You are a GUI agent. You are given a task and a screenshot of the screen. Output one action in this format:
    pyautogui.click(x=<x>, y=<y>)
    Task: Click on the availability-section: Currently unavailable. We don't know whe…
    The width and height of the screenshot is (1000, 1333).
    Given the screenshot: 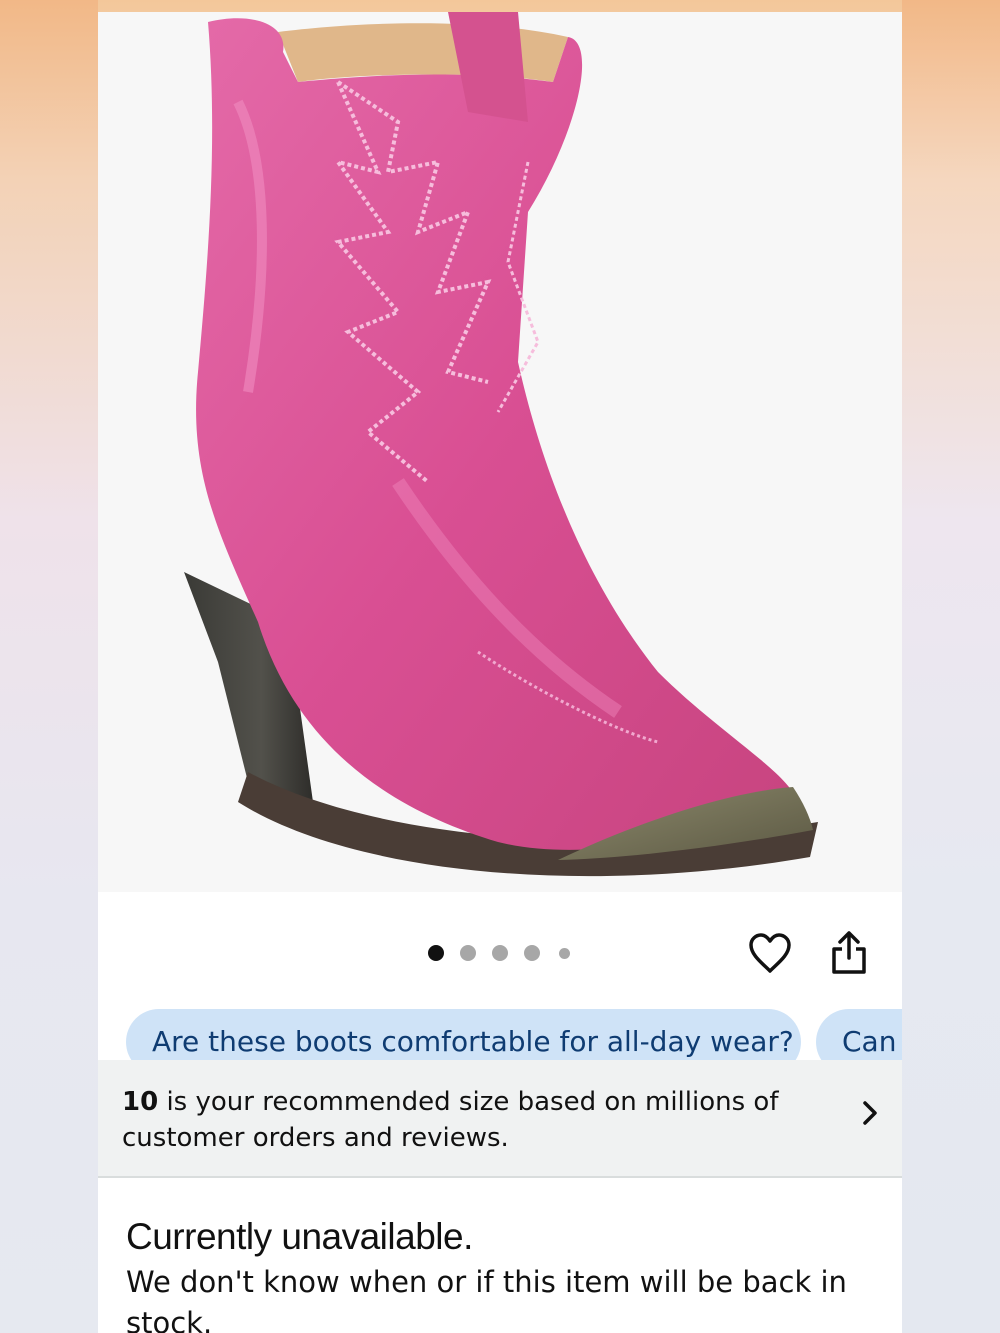 What is the action you would take?
    pyautogui.click(x=500, y=1255)
    